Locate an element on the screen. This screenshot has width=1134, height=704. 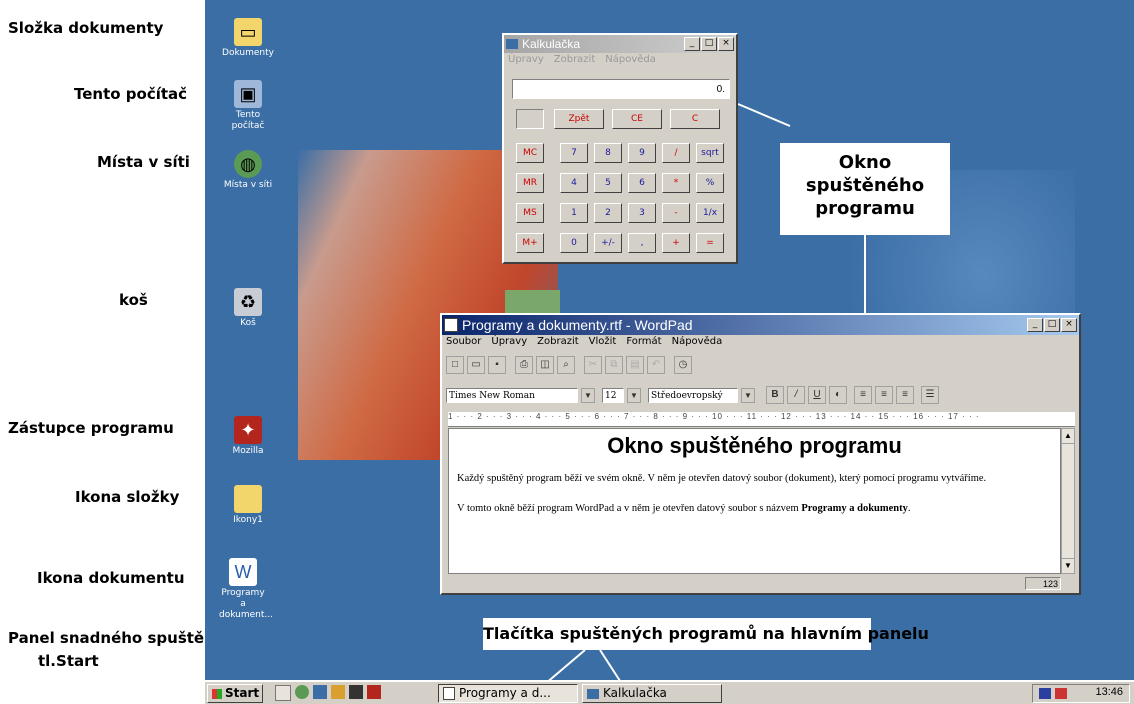
key-1: 1 is located at coordinates (574, 213).